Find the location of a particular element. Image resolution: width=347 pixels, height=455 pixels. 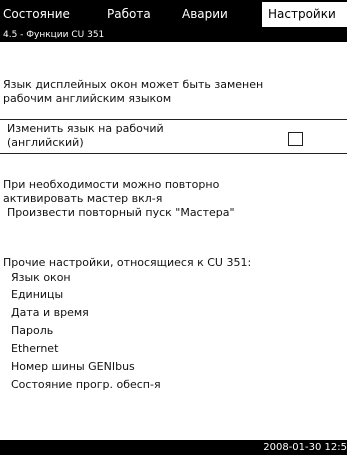

language-note-line-1: Язык дисплейных окон может быть заменен is located at coordinates (133, 84).